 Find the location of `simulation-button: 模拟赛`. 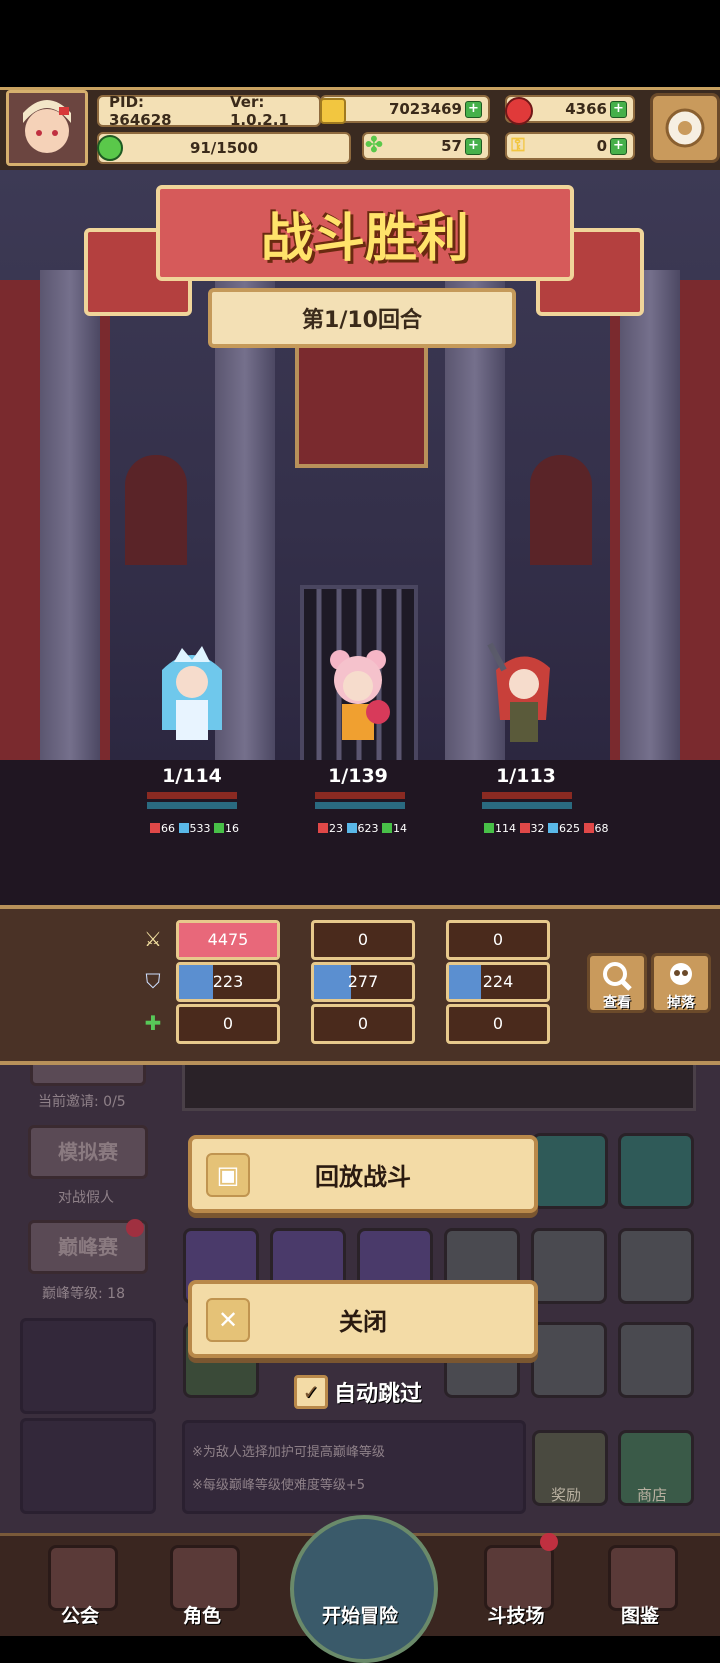

simulation-button: 模拟赛 is located at coordinates (88, 1152).